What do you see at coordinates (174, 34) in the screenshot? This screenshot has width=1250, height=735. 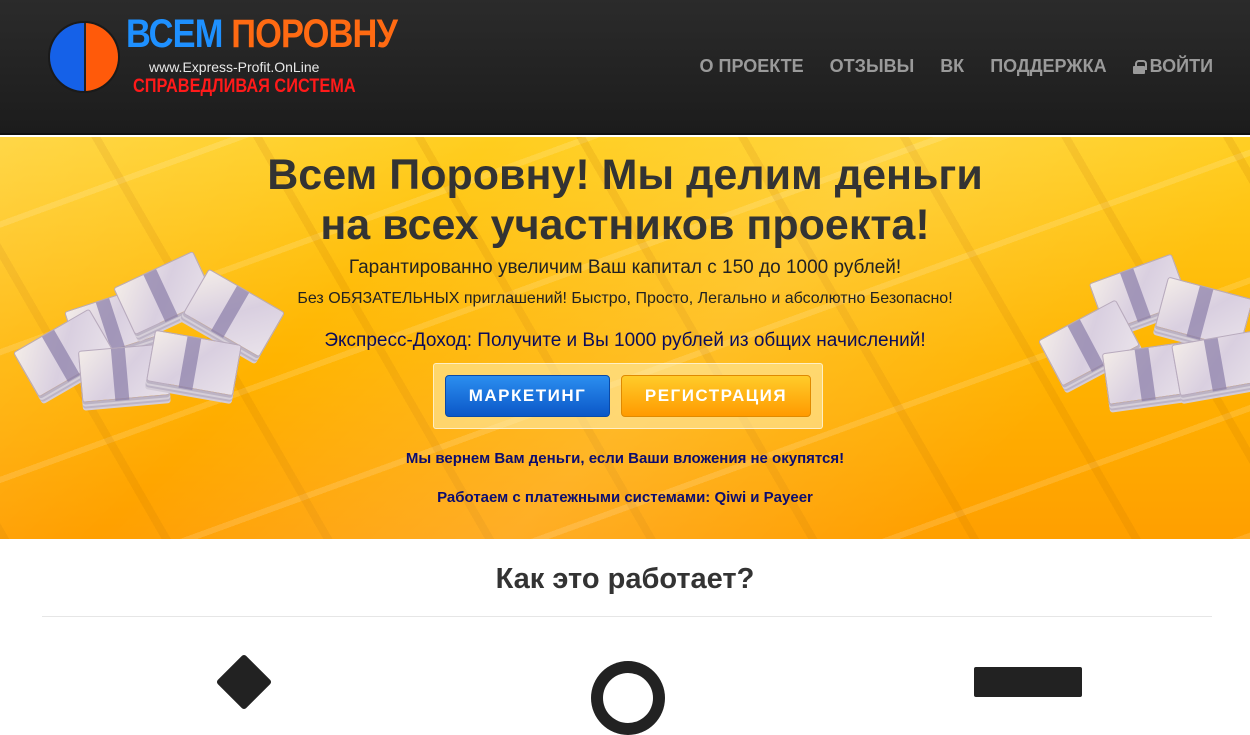 I see `logo-title-part1: ВСЕМ` at bounding box center [174, 34].